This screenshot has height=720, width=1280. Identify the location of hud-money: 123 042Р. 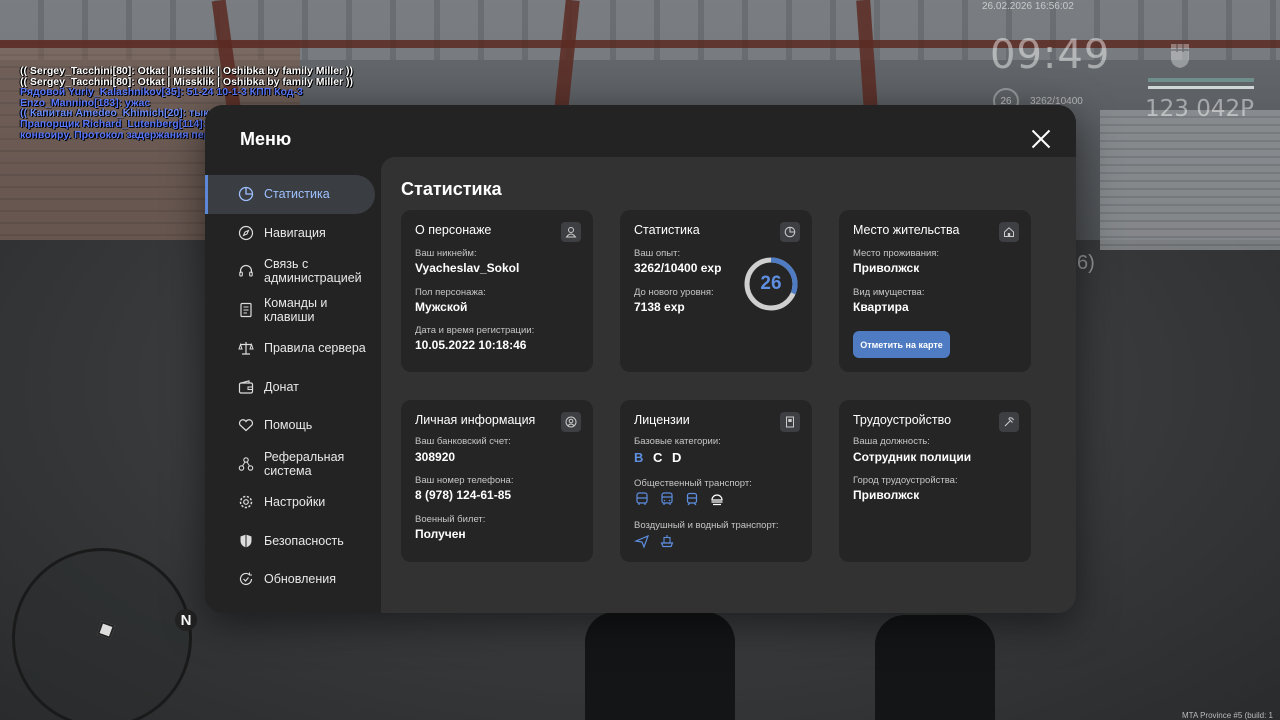
(1199, 109).